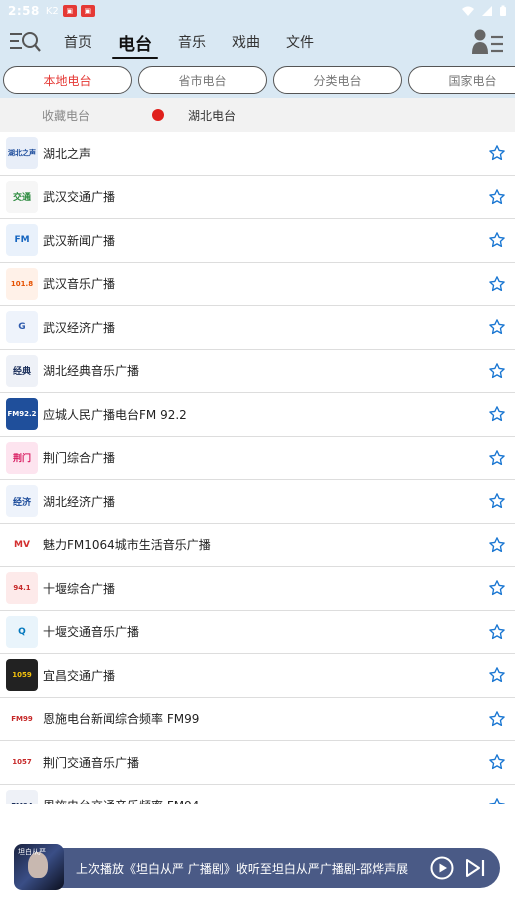 This screenshot has height=916, width=515. Describe the element at coordinates (22, 718) in the screenshot. I see `station-logo: FM99` at that location.